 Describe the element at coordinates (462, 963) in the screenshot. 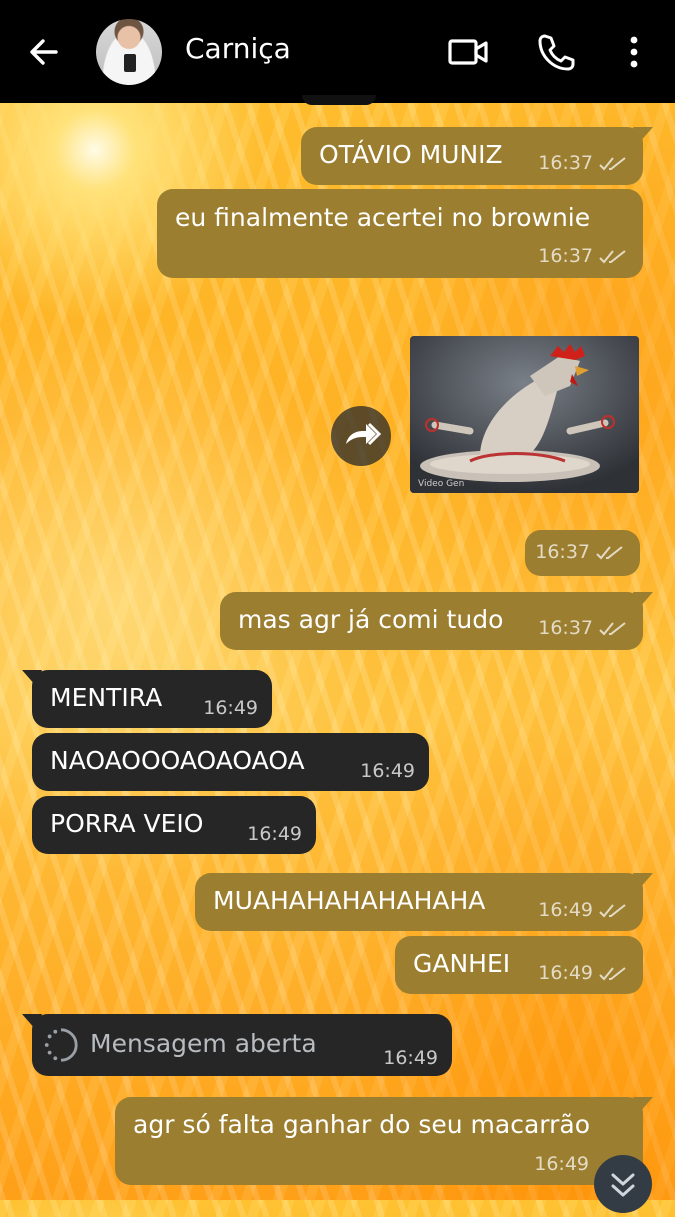

I see `message-text: GANHEI` at that location.